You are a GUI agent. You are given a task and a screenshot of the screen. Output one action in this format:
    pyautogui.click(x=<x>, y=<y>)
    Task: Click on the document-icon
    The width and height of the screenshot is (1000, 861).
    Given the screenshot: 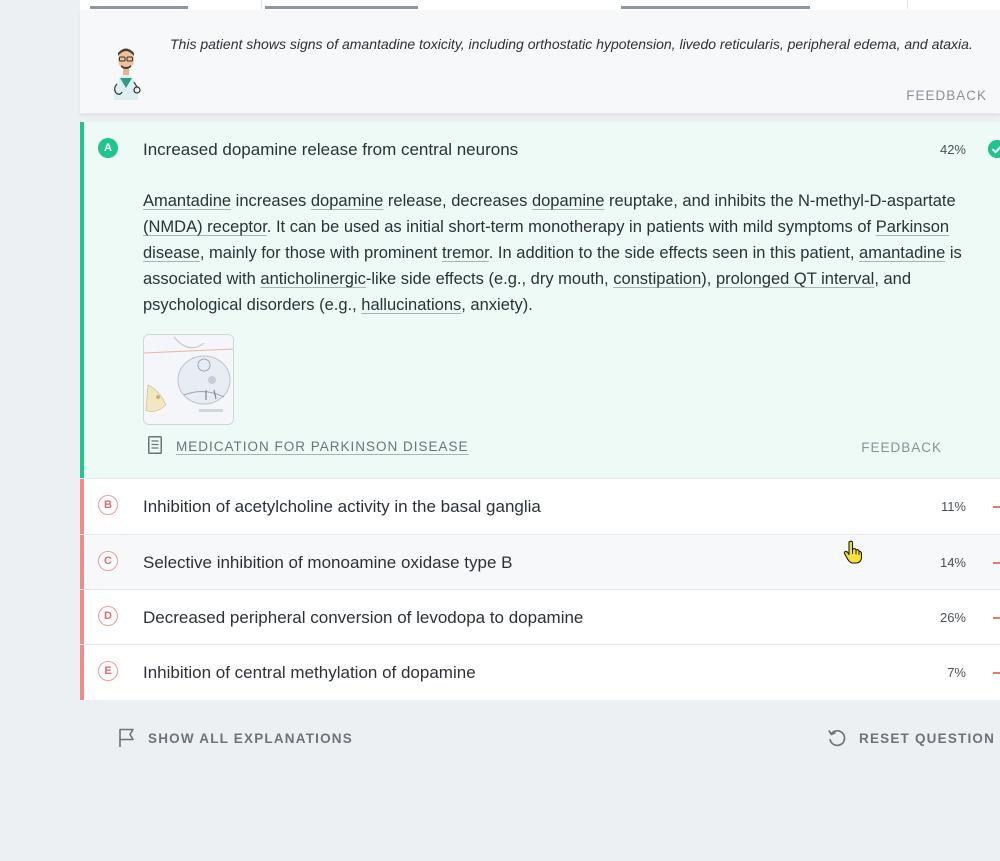 What is the action you would take?
    pyautogui.click(x=155, y=445)
    